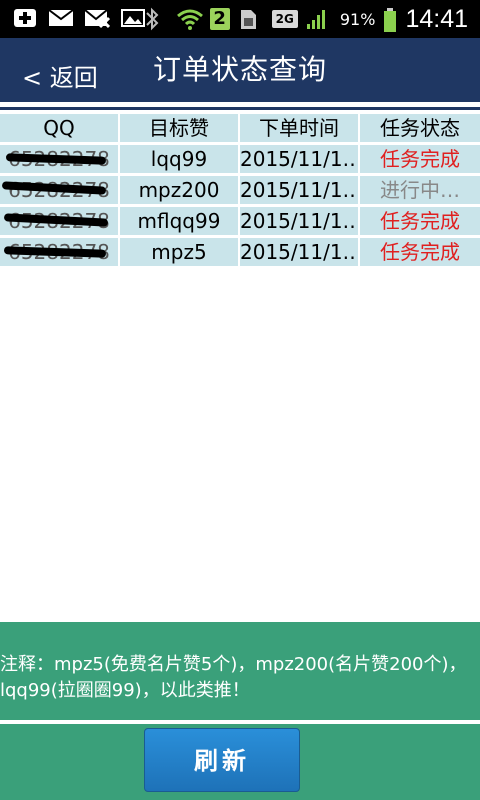  Describe the element at coordinates (239, 69) in the screenshot. I see `page-title: 订单状态查询` at that location.